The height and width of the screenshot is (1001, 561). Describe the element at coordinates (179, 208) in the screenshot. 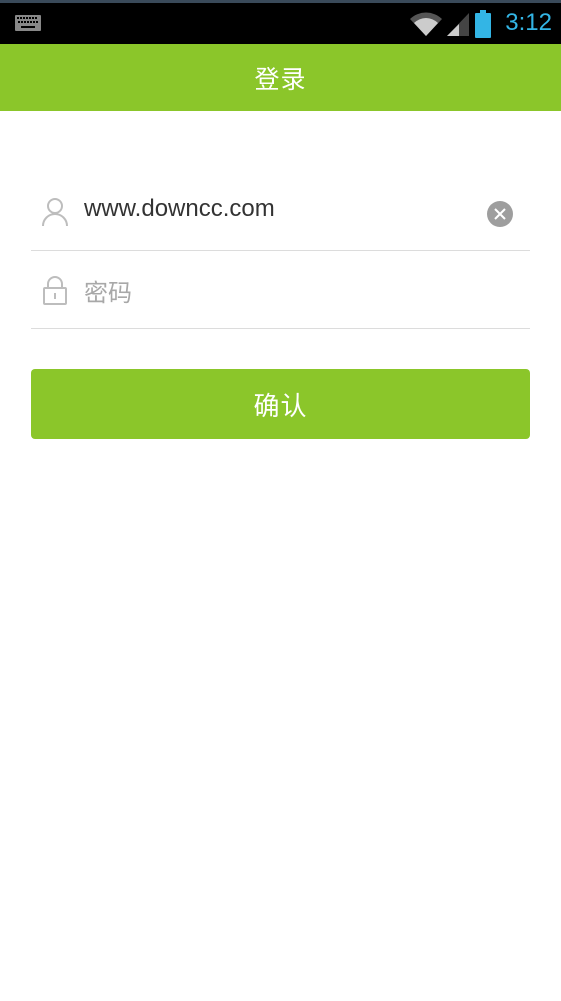

I see `username-value: www.downcc.com` at that location.